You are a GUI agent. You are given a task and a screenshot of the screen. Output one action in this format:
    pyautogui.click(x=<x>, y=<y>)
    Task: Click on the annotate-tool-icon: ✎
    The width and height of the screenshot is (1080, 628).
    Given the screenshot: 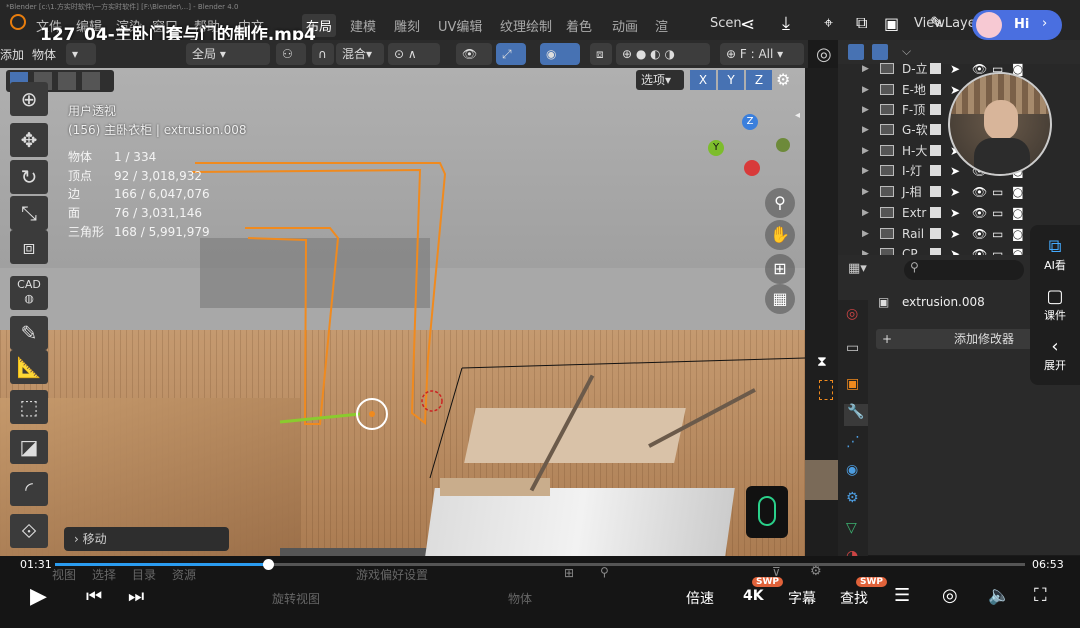 What is the action you would take?
    pyautogui.click(x=29, y=333)
    